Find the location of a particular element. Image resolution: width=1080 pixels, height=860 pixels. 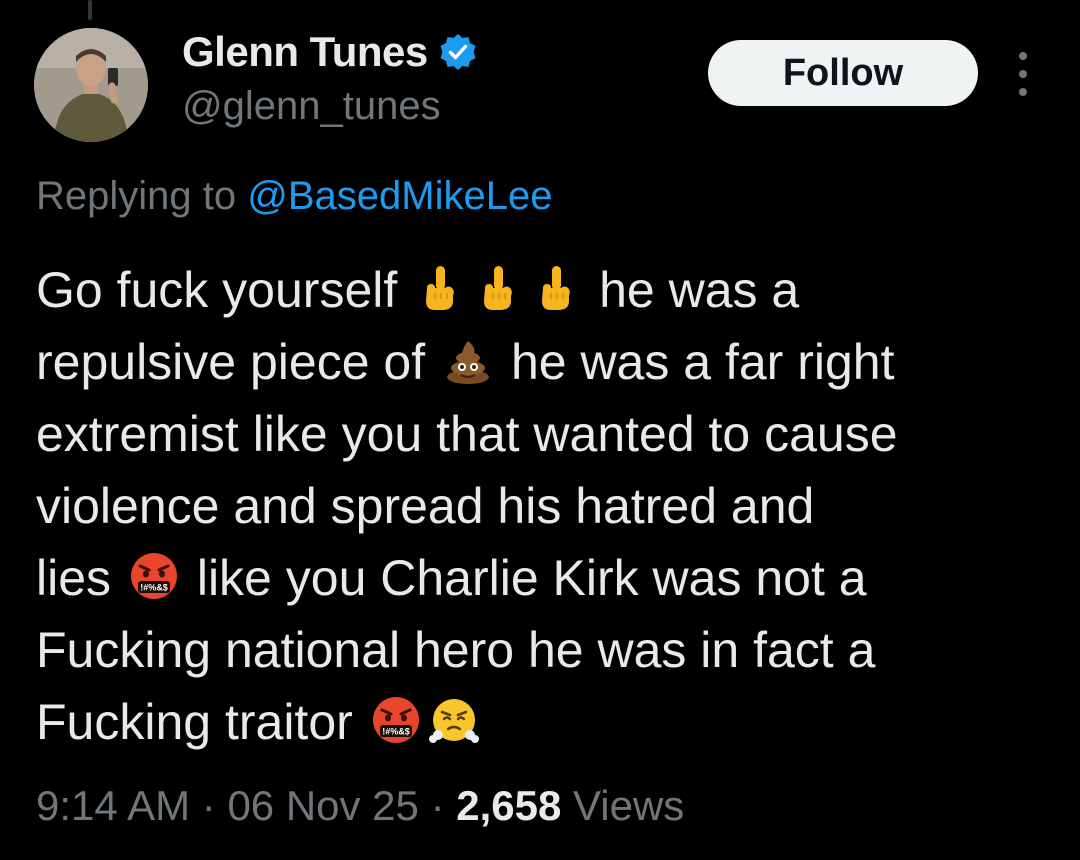

tweet-line: Go fuck yourself he was a is located at coordinates (546, 290).